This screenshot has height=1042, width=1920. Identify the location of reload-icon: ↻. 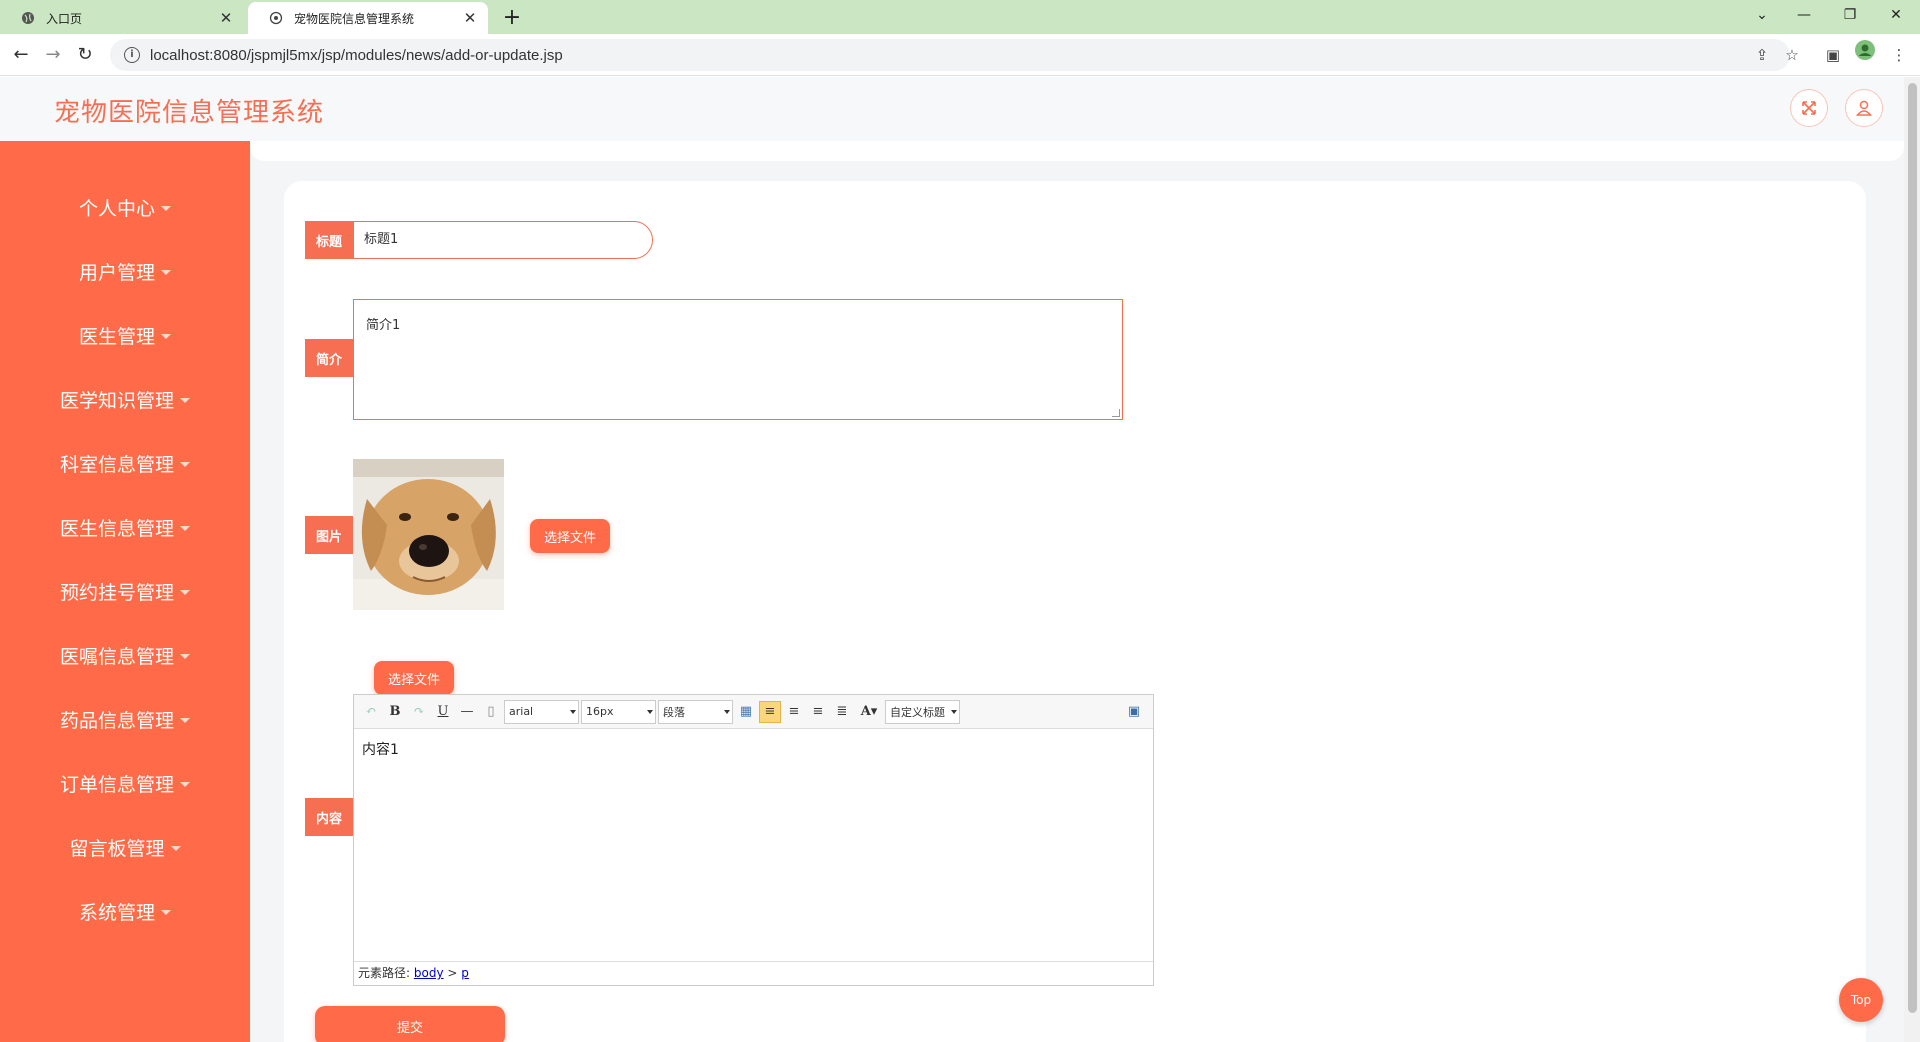
(85, 55).